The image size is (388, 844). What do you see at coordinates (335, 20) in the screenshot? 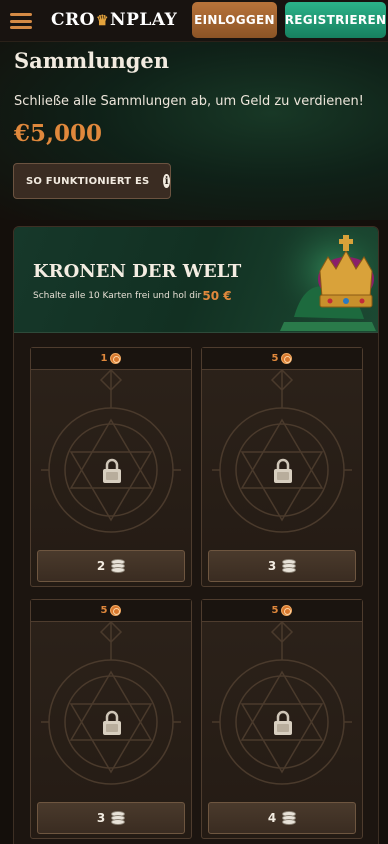
I see `register-button: REGISTRIEREN` at bounding box center [335, 20].